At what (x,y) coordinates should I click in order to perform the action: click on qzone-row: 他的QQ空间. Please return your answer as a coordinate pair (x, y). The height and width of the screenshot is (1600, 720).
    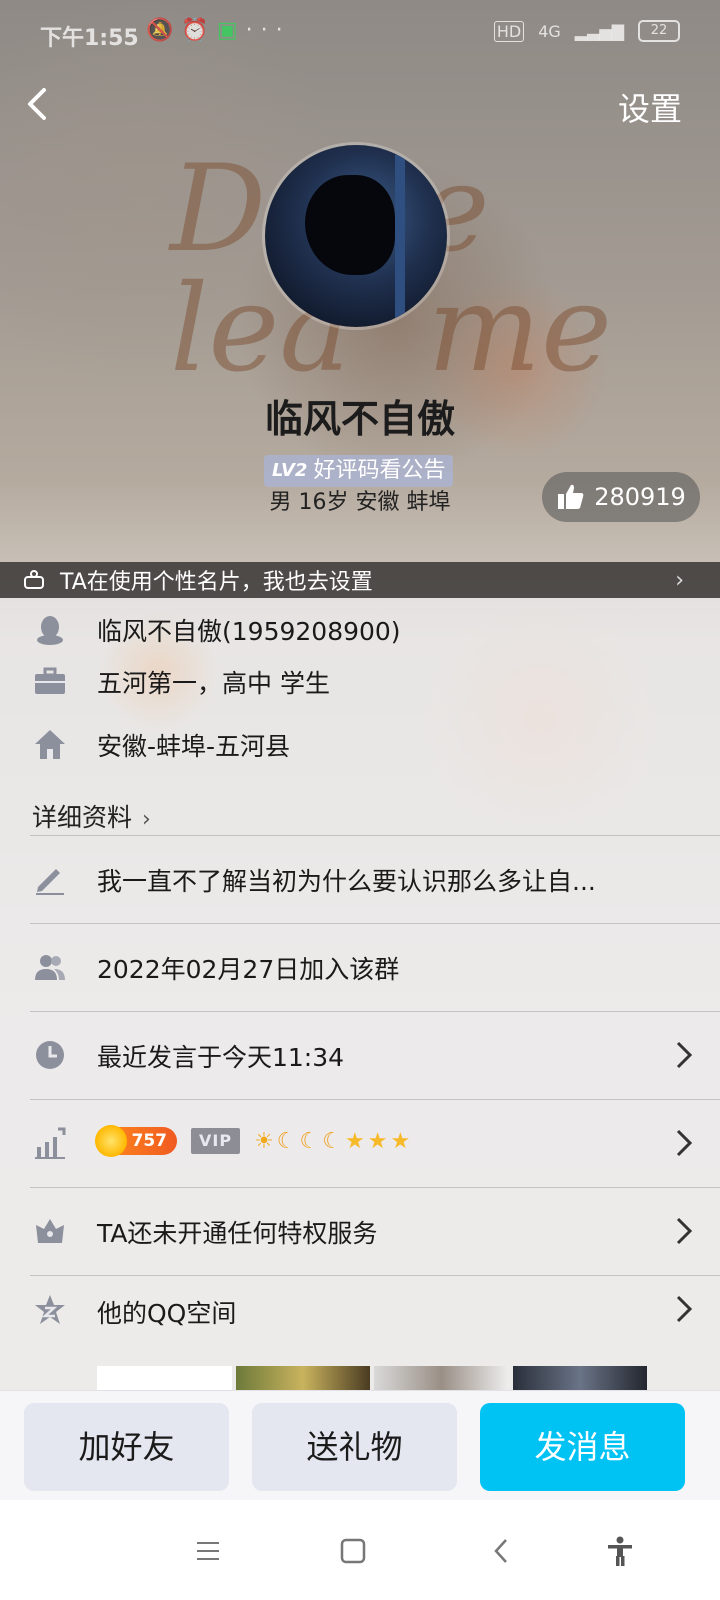
    Looking at the image, I should click on (375, 1313).